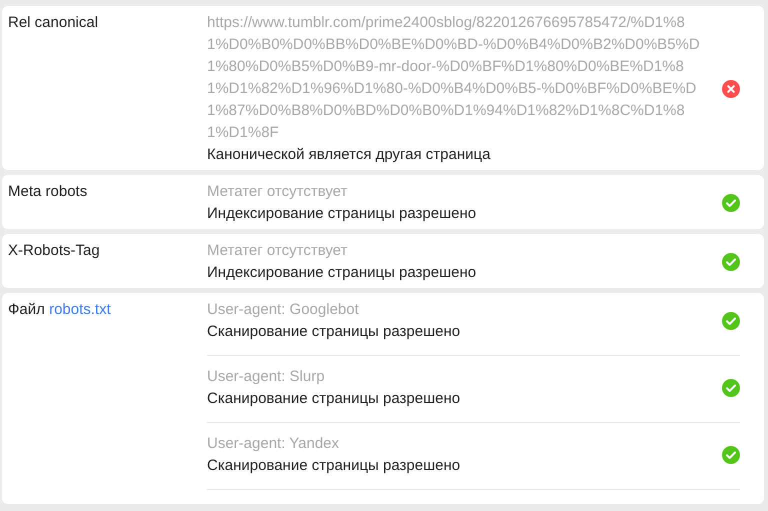 The width and height of the screenshot is (768, 511). I want to click on check-detail: User-agent: Googlebot, so click(283, 310).